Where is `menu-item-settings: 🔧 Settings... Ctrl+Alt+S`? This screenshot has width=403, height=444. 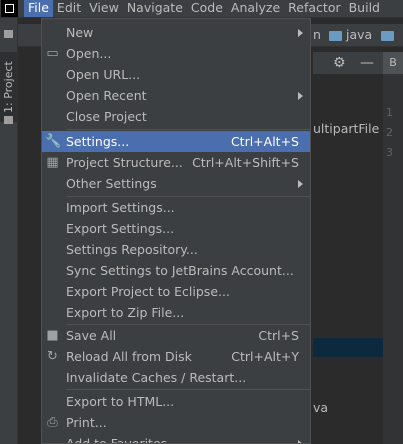
menu-item-settings: 🔧 Settings... Ctrl+Alt+S is located at coordinates (176, 141).